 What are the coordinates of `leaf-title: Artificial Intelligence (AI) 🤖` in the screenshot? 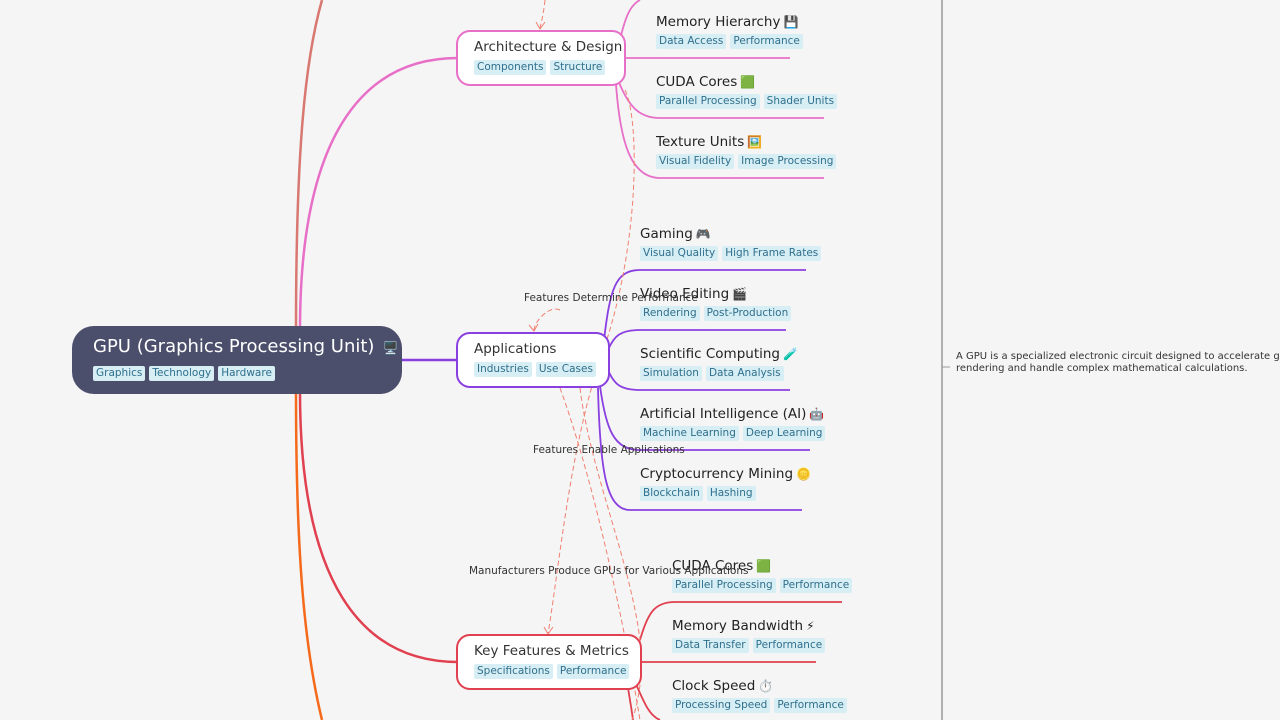 It's located at (732, 414).